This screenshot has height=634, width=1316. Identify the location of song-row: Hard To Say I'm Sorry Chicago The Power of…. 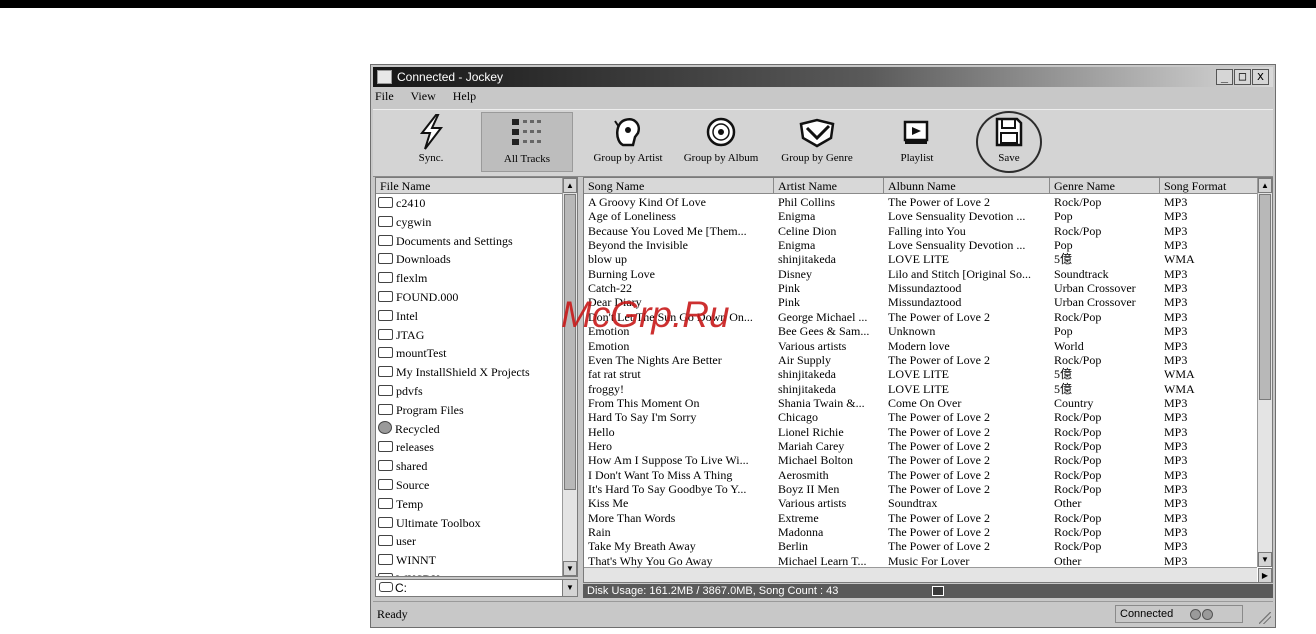
(921, 417).